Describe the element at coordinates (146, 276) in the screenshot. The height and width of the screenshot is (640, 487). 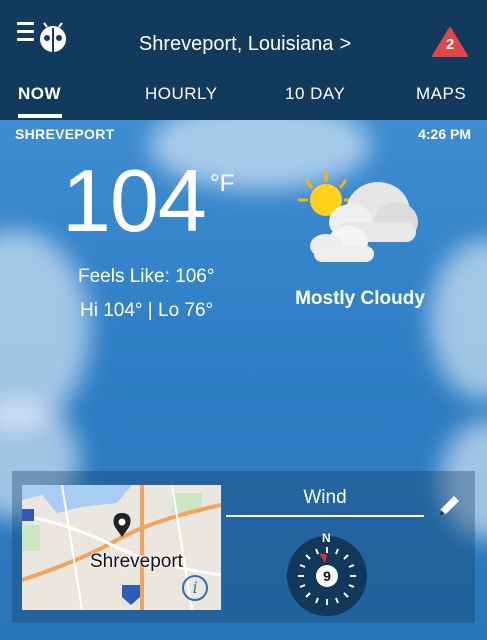
I see `feels-like: Feels Like: 106°` at that location.